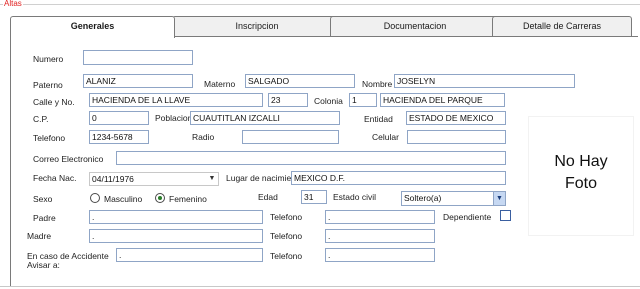 This screenshot has width=640, height=289. What do you see at coordinates (49, 138) in the screenshot?
I see `telefono-label: Telefono` at bounding box center [49, 138].